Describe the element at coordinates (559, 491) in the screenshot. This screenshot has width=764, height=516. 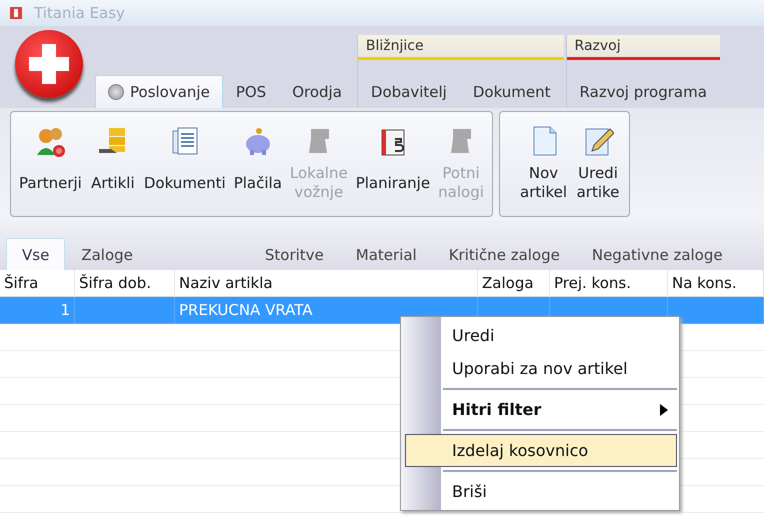
I see `menu-item: Briši` at that location.